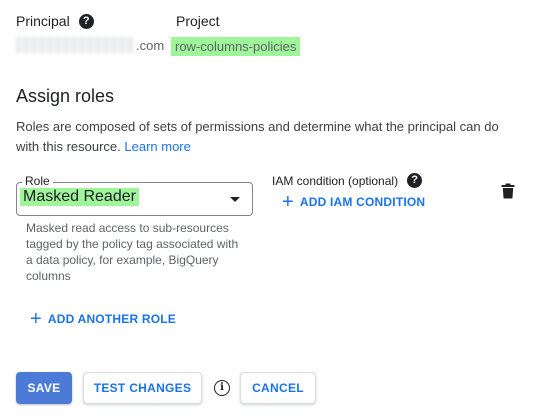 This screenshot has height=419, width=540. I want to click on add-iam-condition-button: + ADD IAM CONDITION, so click(353, 202).